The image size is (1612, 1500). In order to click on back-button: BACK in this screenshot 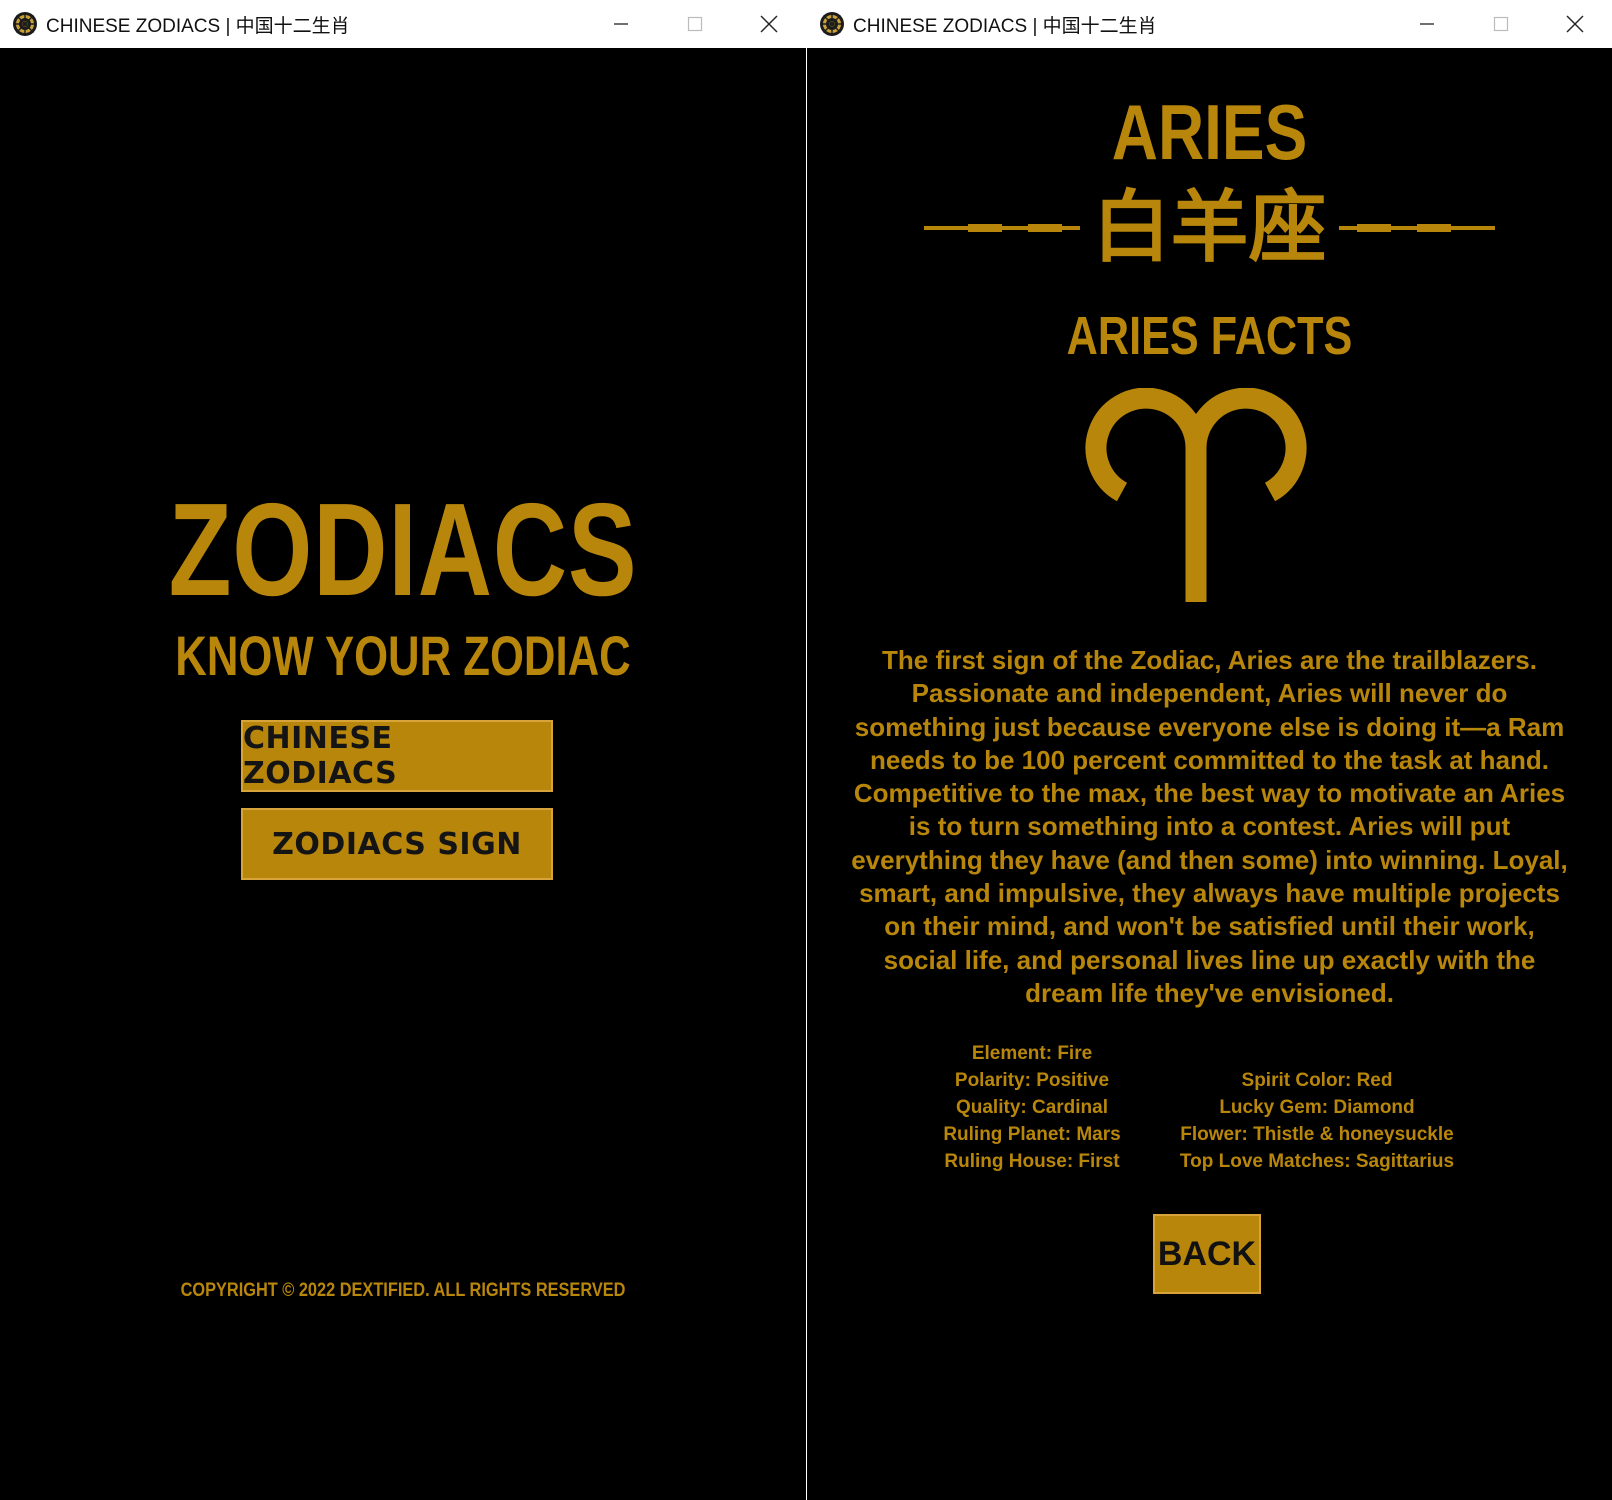, I will do `click(1207, 1254)`.